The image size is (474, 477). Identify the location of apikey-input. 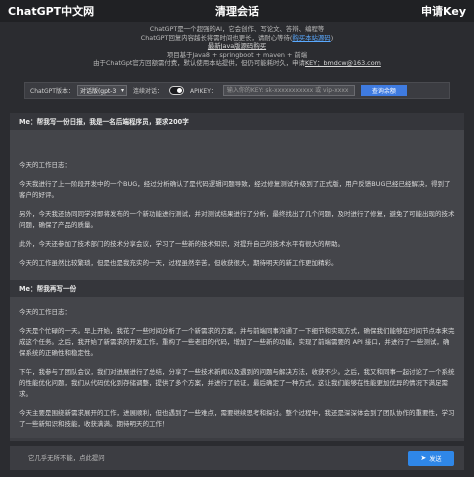
(288, 90).